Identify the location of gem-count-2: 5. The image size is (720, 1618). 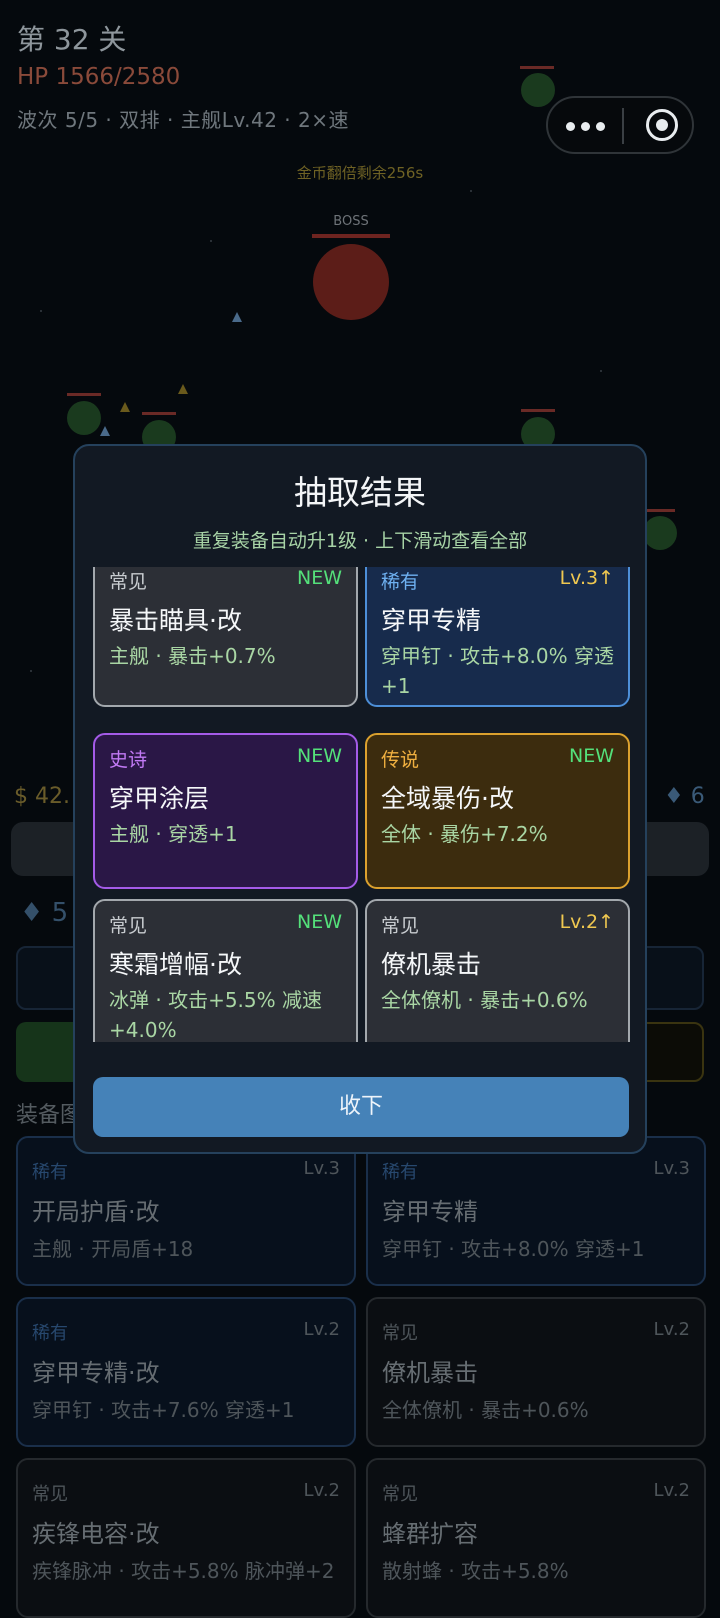
(60, 913).